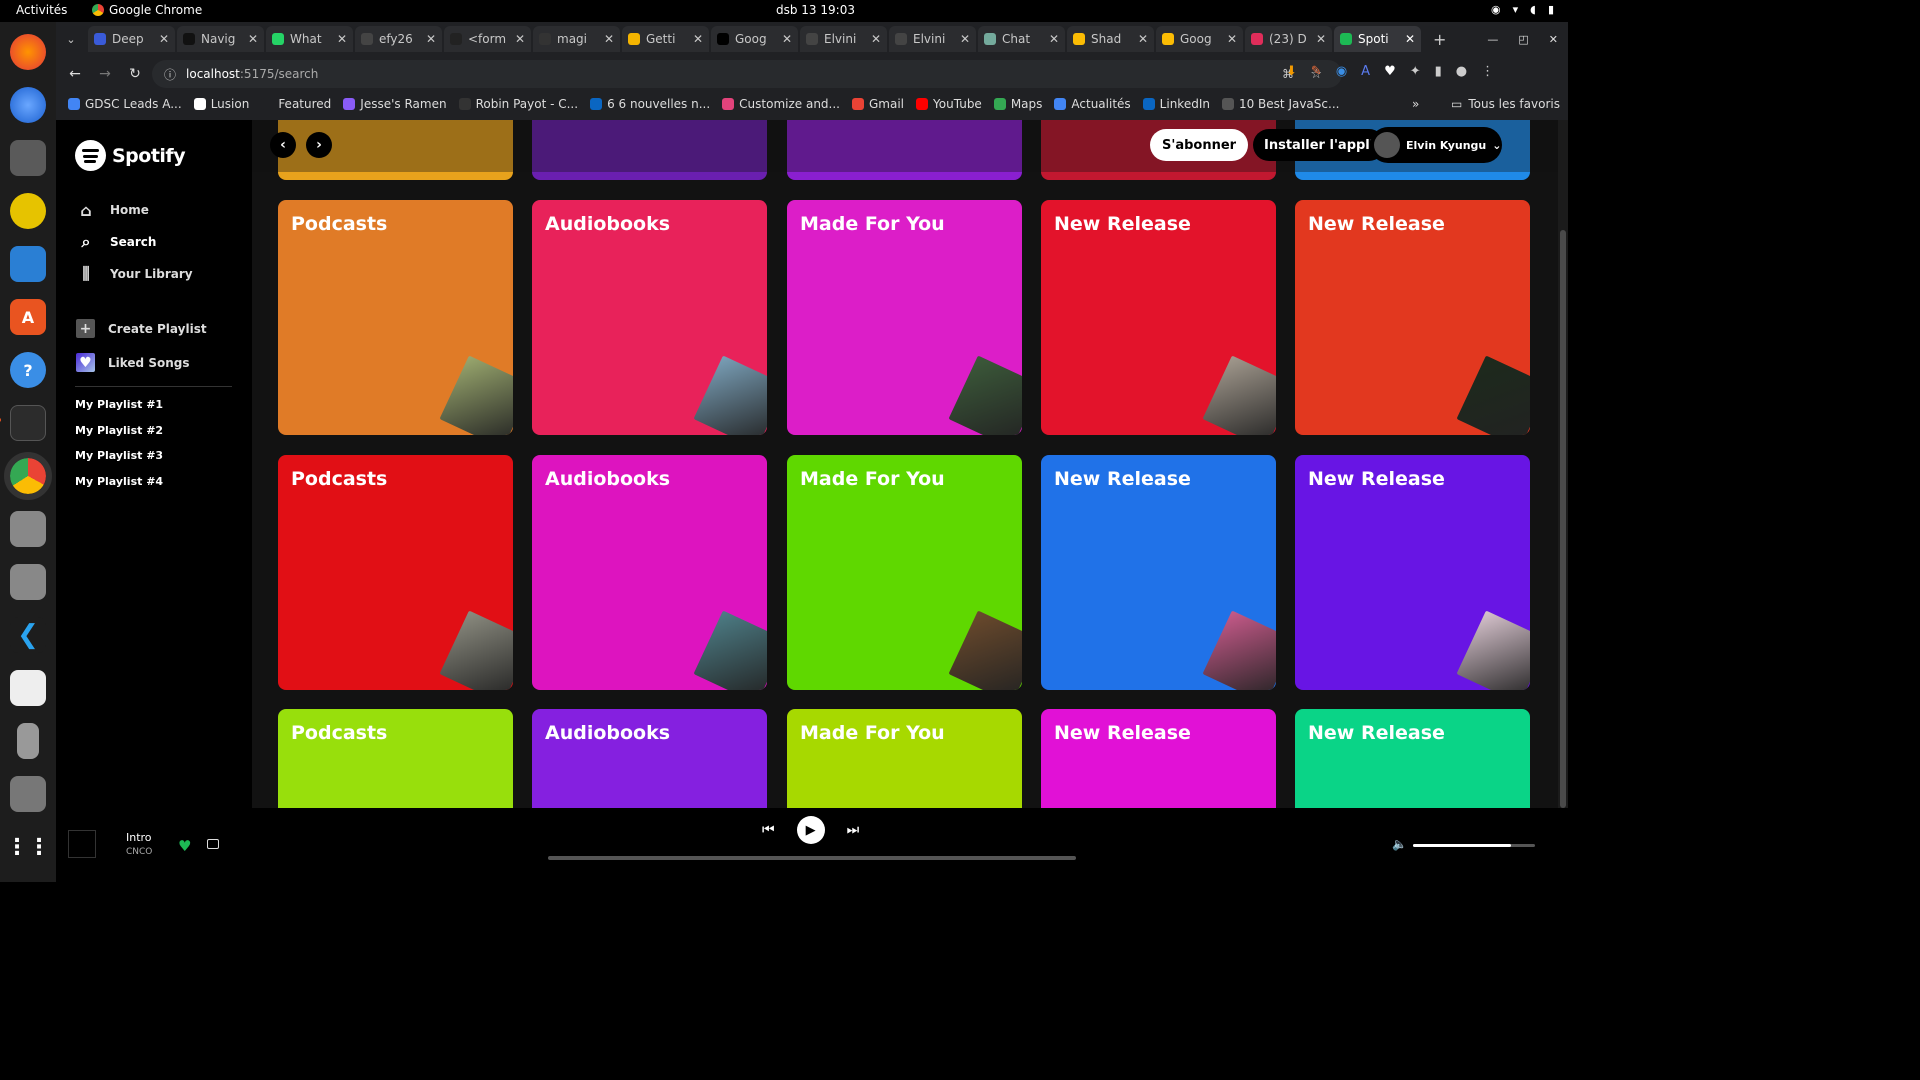  Describe the element at coordinates (1505, 104) in the screenshot. I see `all-bookmarks-folder: ▭ Tous les favoris` at that location.